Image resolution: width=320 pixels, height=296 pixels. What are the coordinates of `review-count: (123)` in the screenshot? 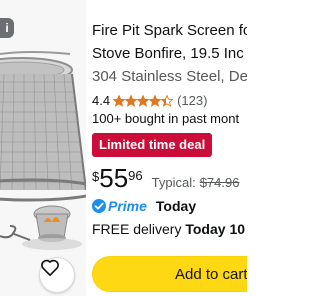 It's located at (192, 100).